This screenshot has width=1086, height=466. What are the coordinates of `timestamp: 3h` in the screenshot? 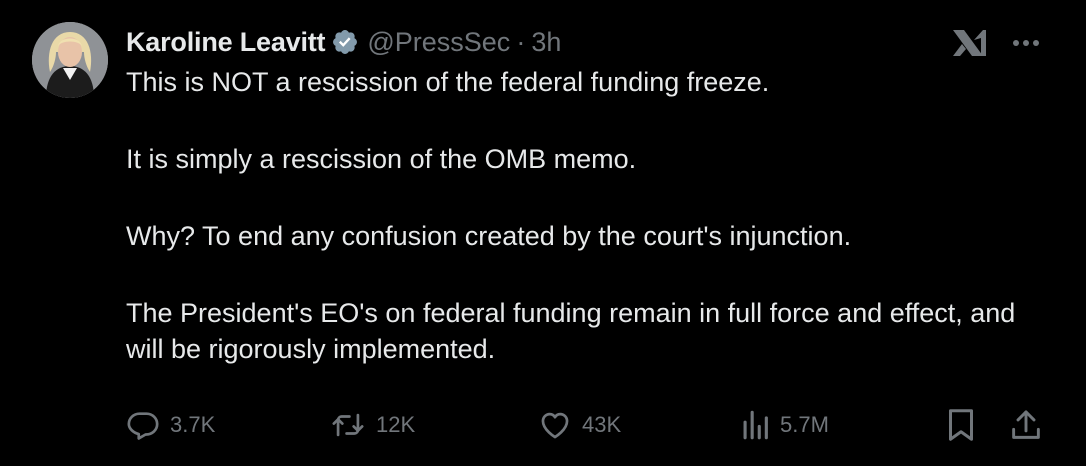 It's located at (546, 42).